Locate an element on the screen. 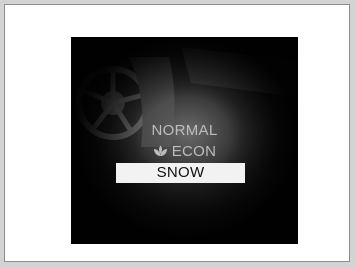 This screenshot has height=268, width=356. mode-label-normal: NORMAL is located at coordinates (184, 130).